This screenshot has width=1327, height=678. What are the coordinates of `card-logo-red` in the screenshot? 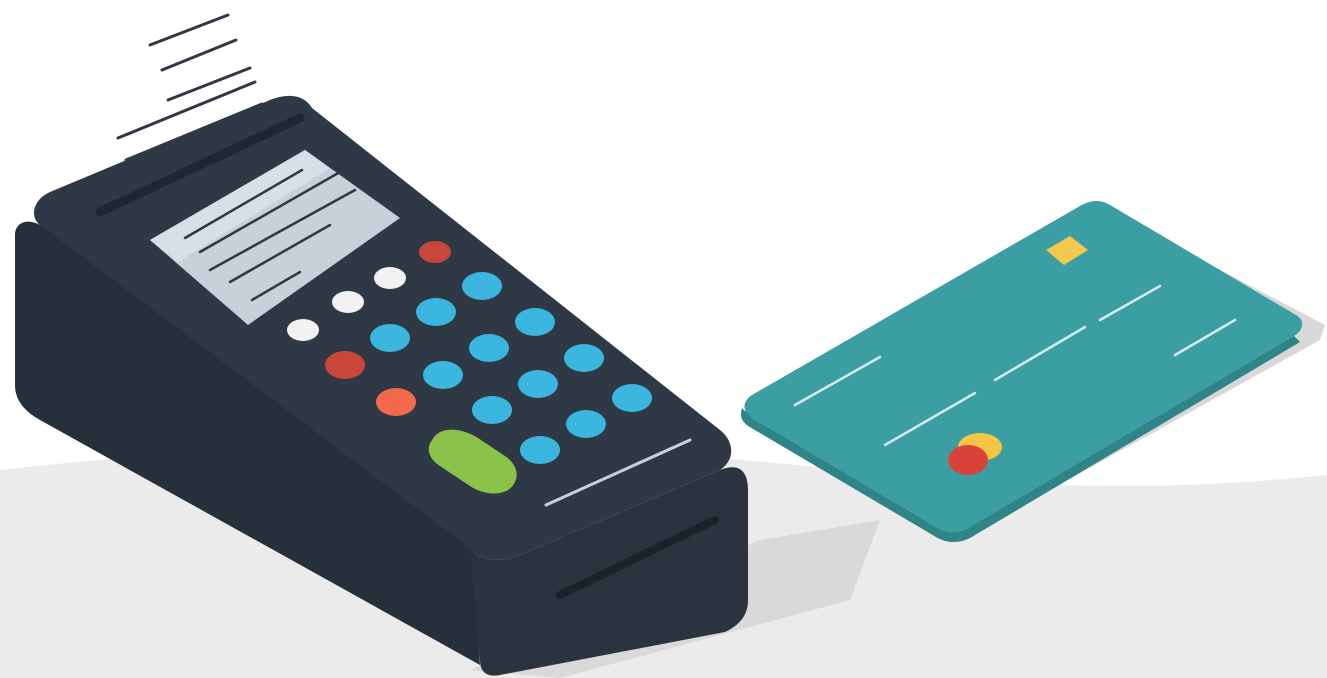 It's located at (968, 460).